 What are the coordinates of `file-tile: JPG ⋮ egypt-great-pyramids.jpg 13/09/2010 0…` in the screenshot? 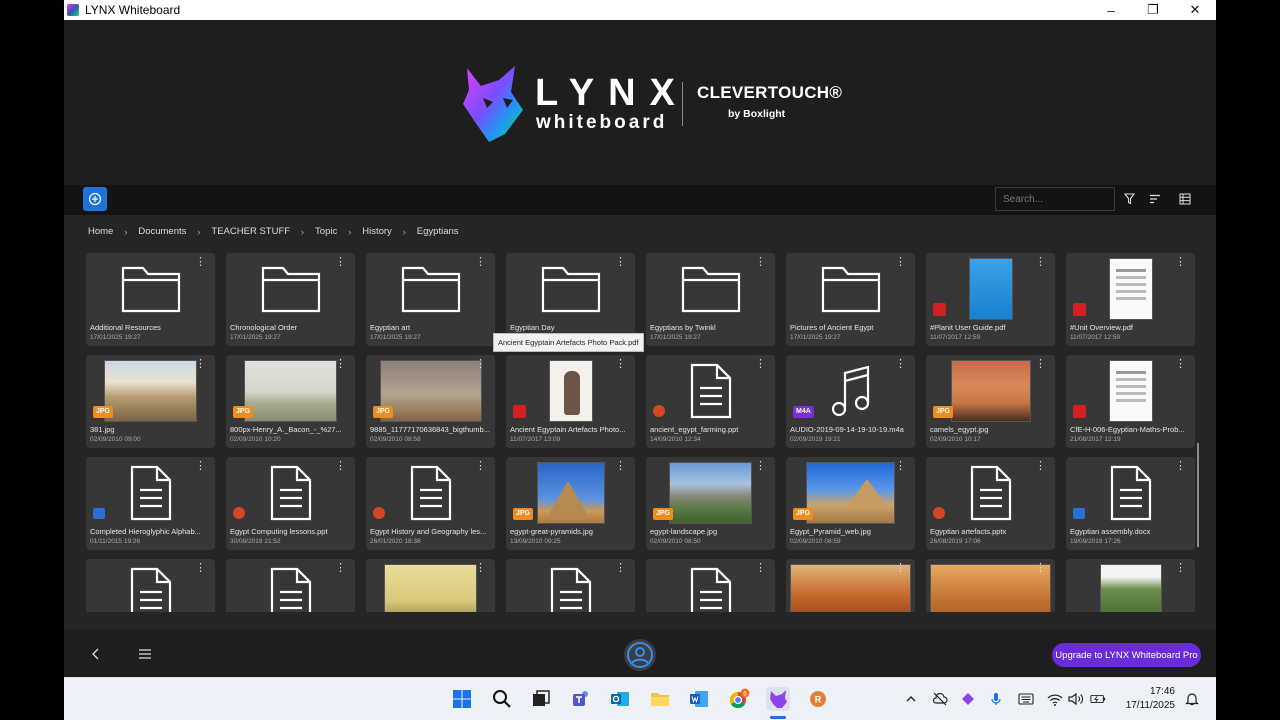 It's located at (570, 503).